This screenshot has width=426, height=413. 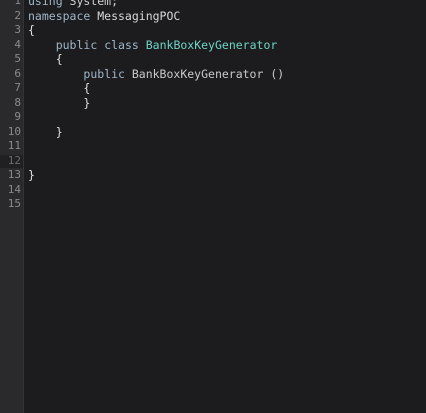 I want to click on code-line: 4 public class BankBoxKeyGenerator, so click(x=213, y=45).